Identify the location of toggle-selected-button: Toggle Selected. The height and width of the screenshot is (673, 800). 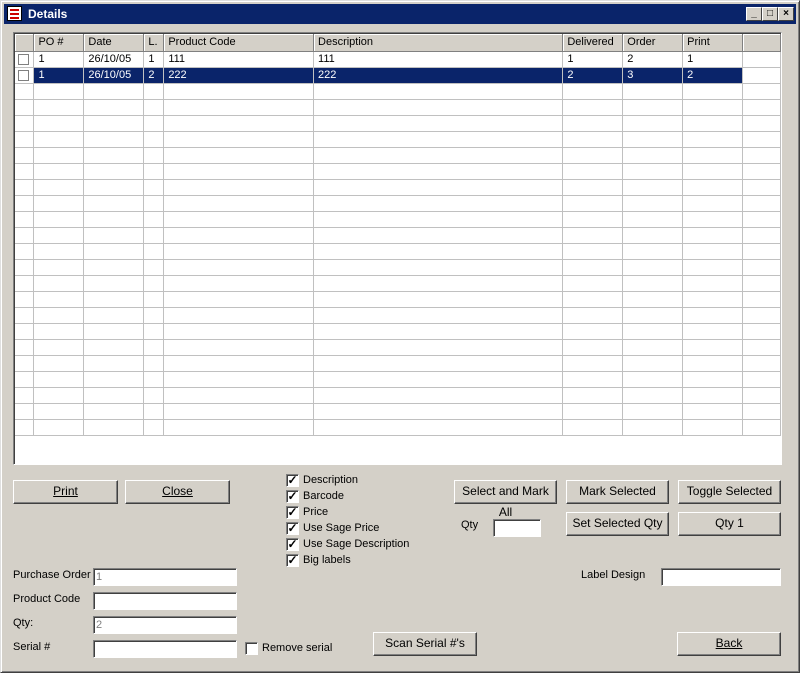
(729, 492).